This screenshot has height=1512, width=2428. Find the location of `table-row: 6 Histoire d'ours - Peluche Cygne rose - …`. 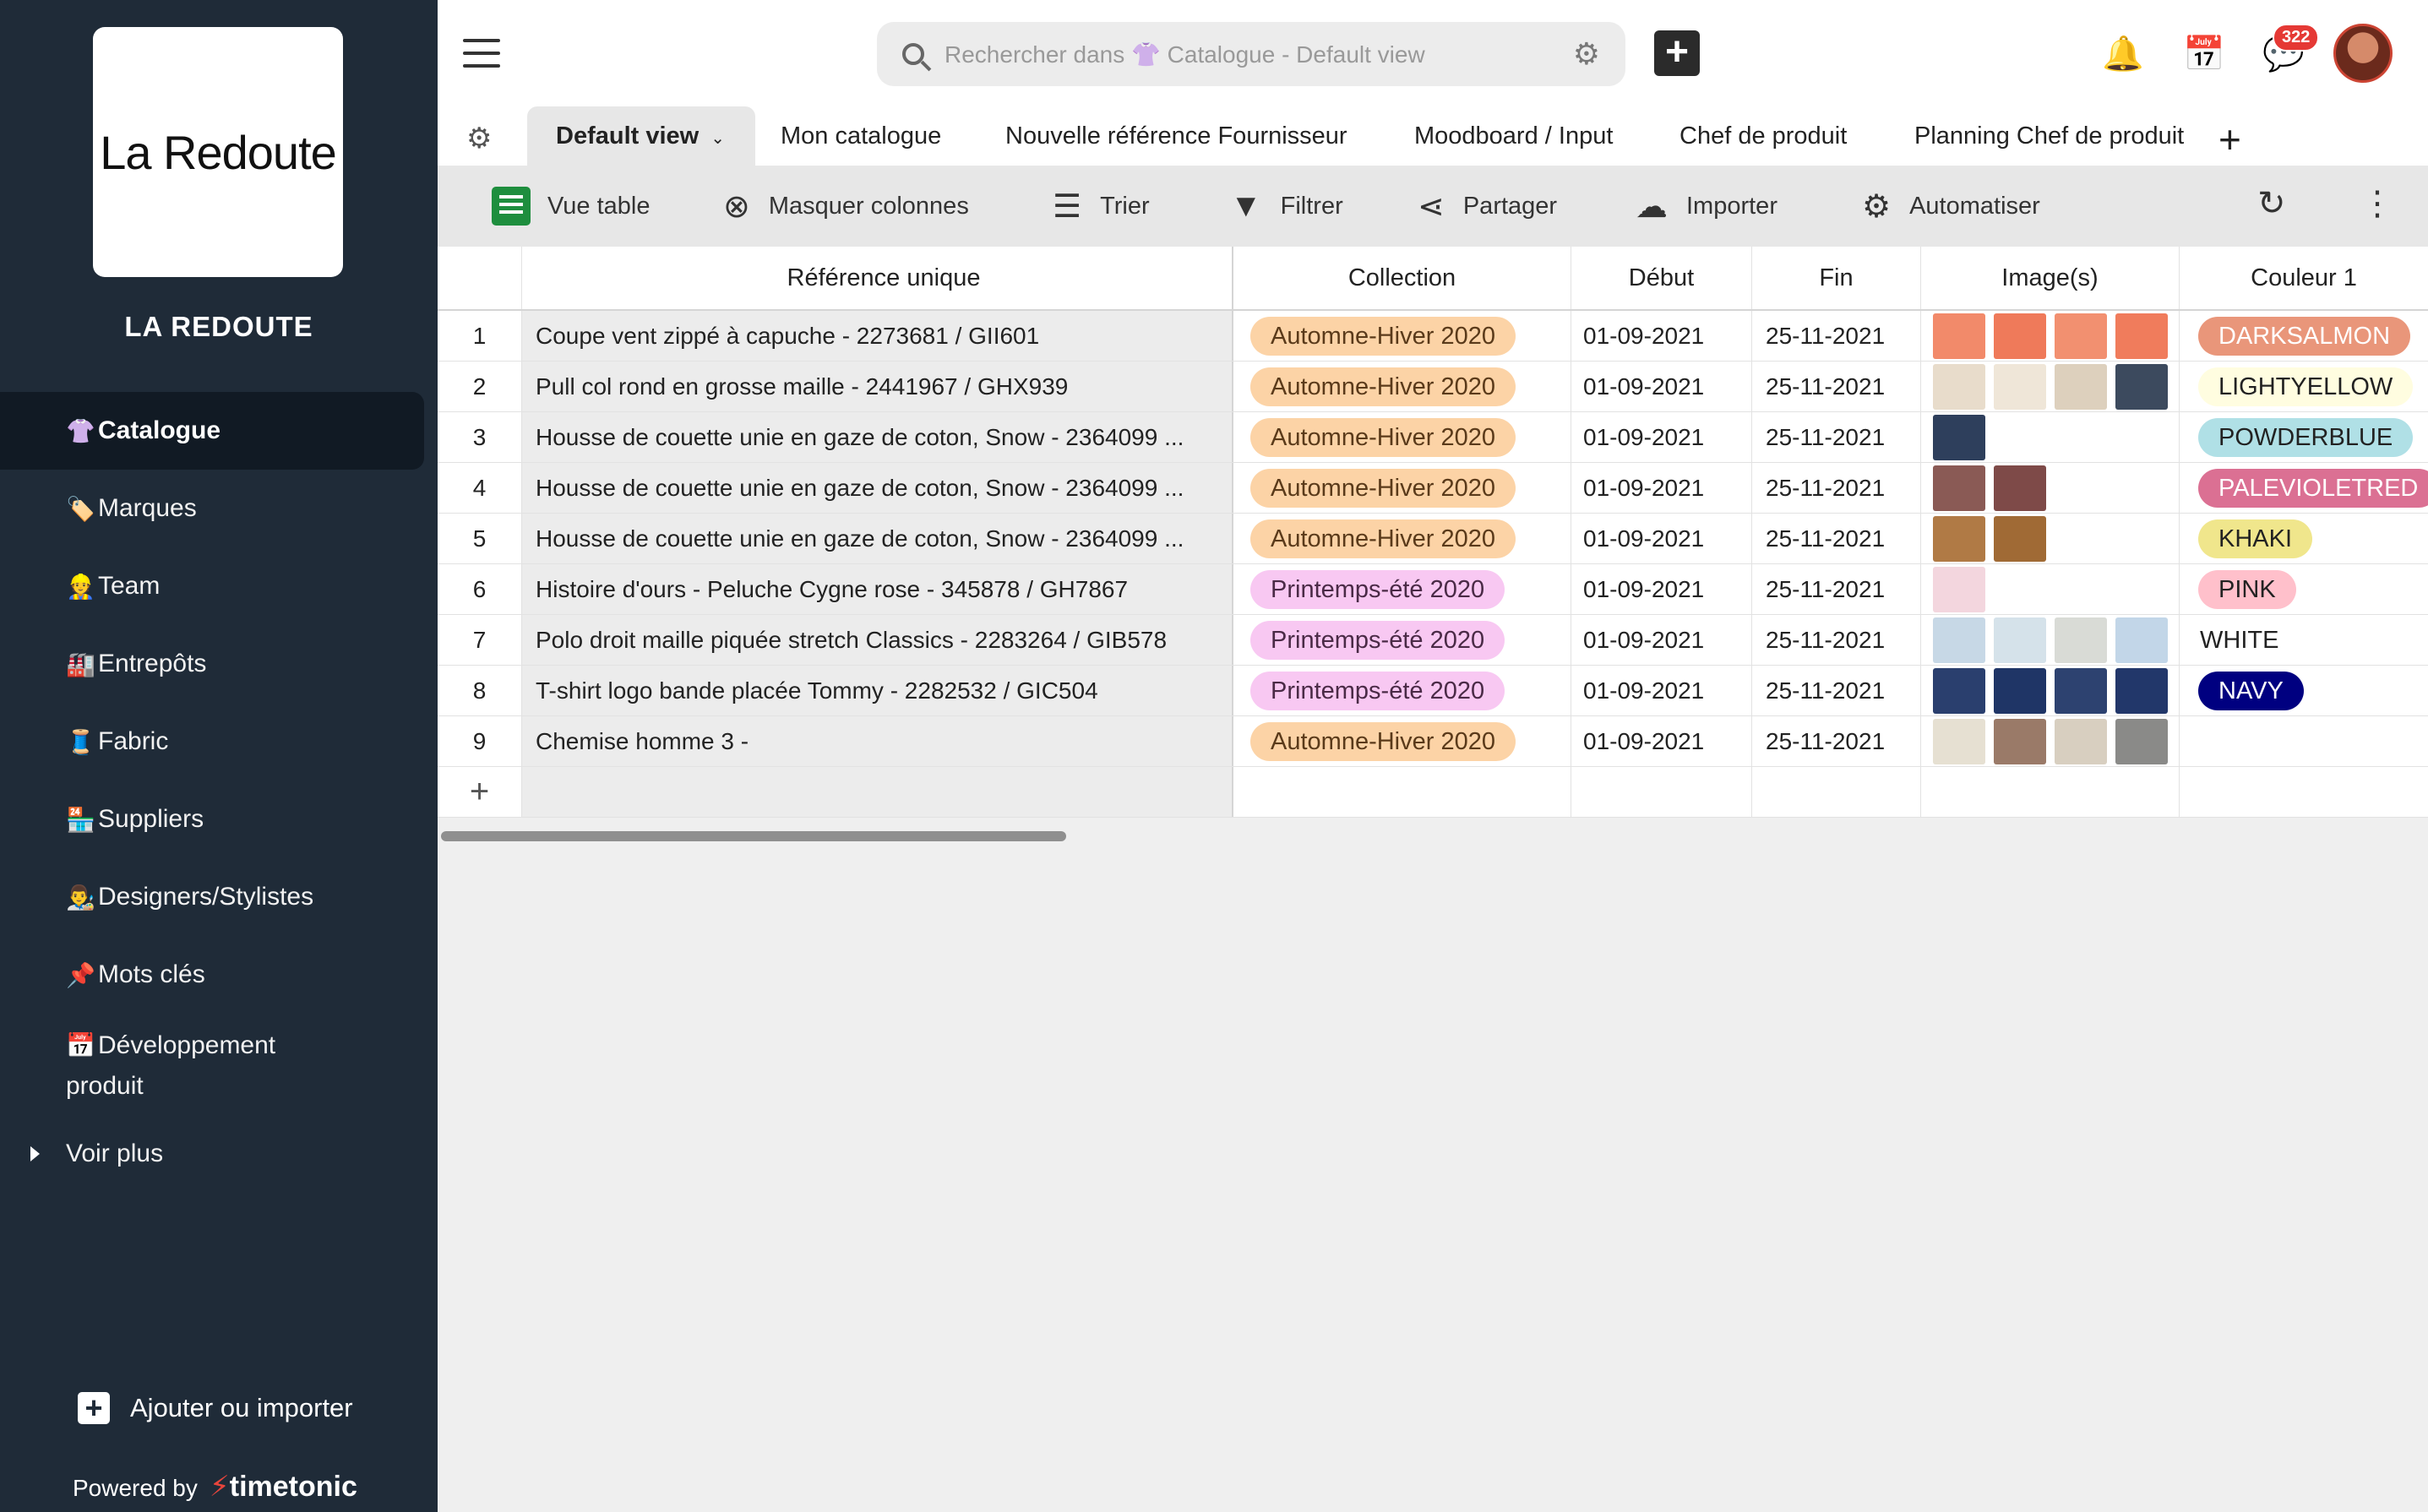

table-row: 6 Histoire d'ours - Peluche Cygne rose - … is located at coordinates (1433, 589).